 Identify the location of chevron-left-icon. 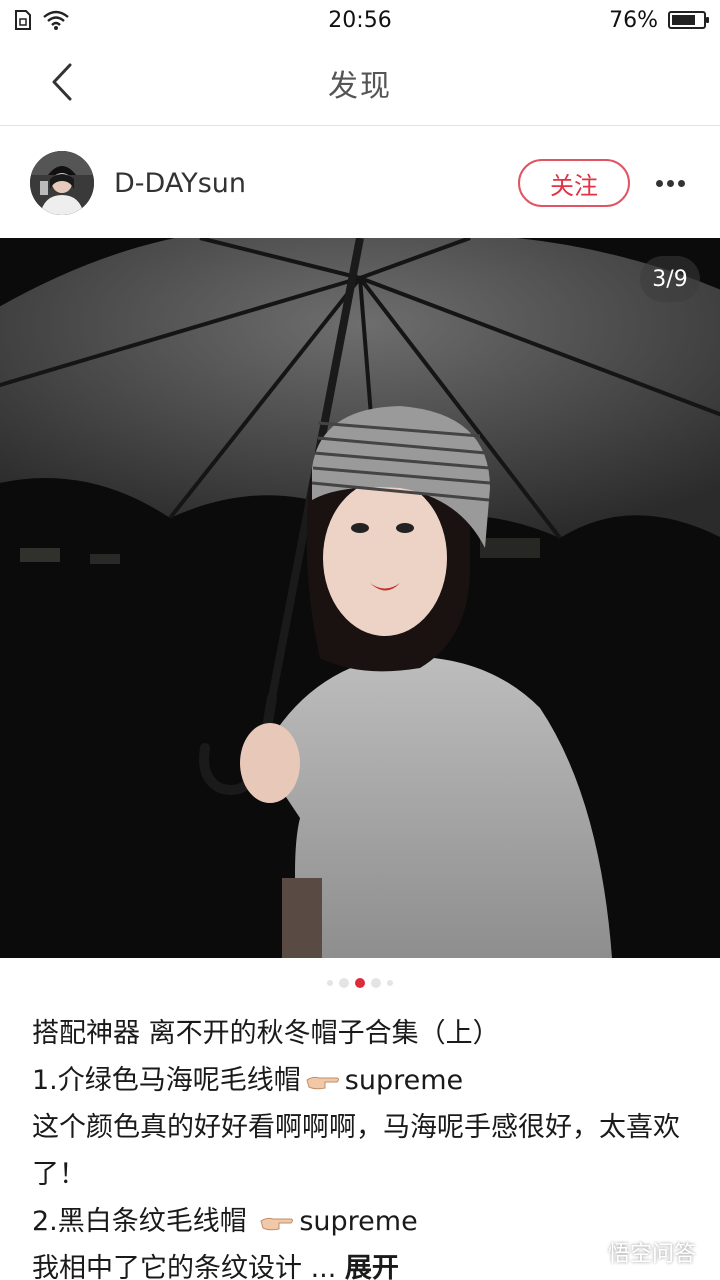
(62, 82).